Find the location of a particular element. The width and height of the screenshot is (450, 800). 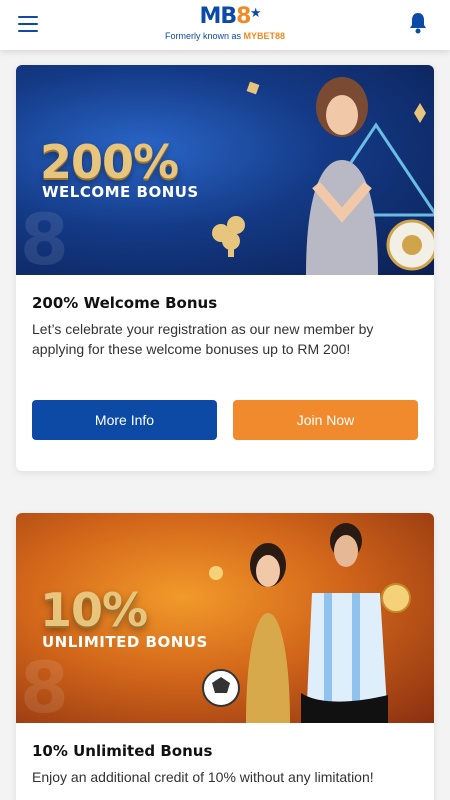

logo-wordmark: MB8 ★ is located at coordinates (231, 17).